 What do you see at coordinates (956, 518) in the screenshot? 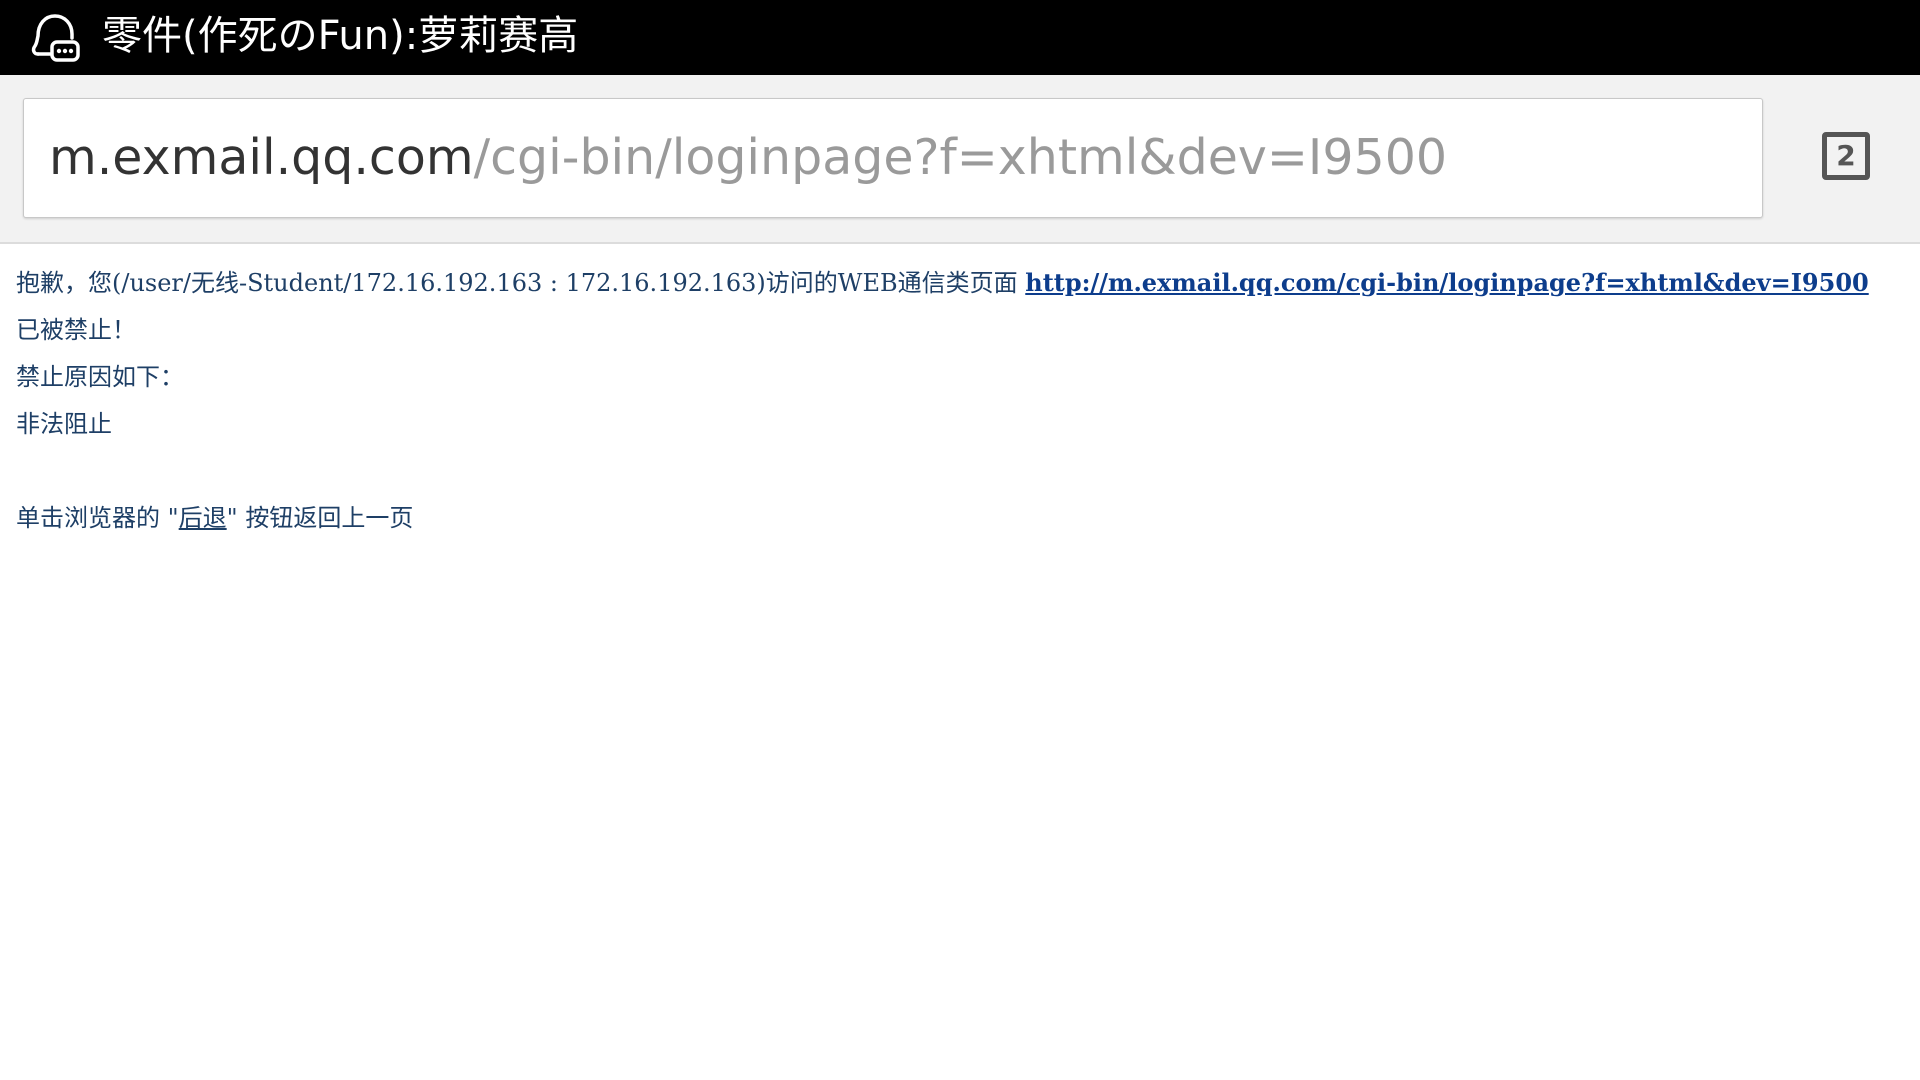
I see `back-instruction: 单击浏览器的 "后退" 按钮返回上一页` at bounding box center [956, 518].